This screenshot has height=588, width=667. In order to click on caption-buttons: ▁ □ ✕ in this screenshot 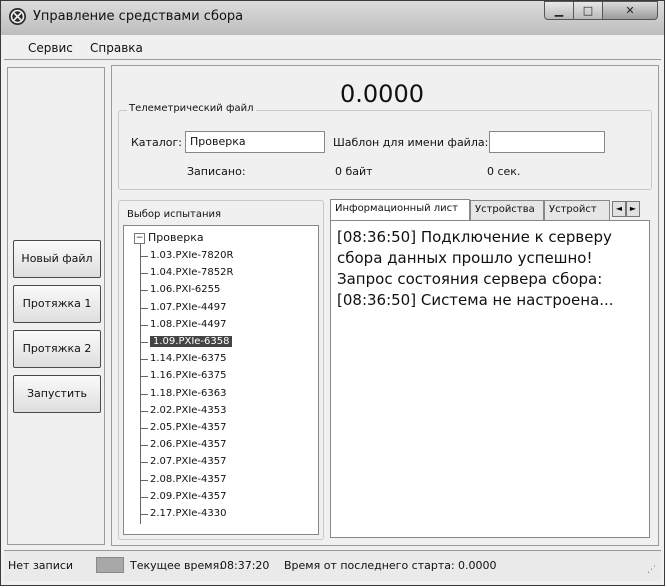, I will do `click(602, 11)`.